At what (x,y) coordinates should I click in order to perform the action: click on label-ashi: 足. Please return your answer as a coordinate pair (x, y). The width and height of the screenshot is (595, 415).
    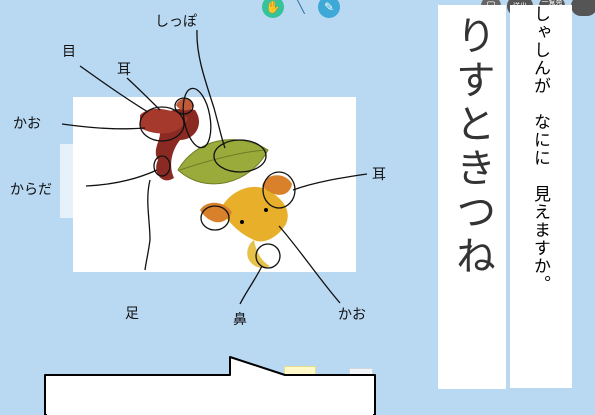
    Looking at the image, I should click on (132, 314).